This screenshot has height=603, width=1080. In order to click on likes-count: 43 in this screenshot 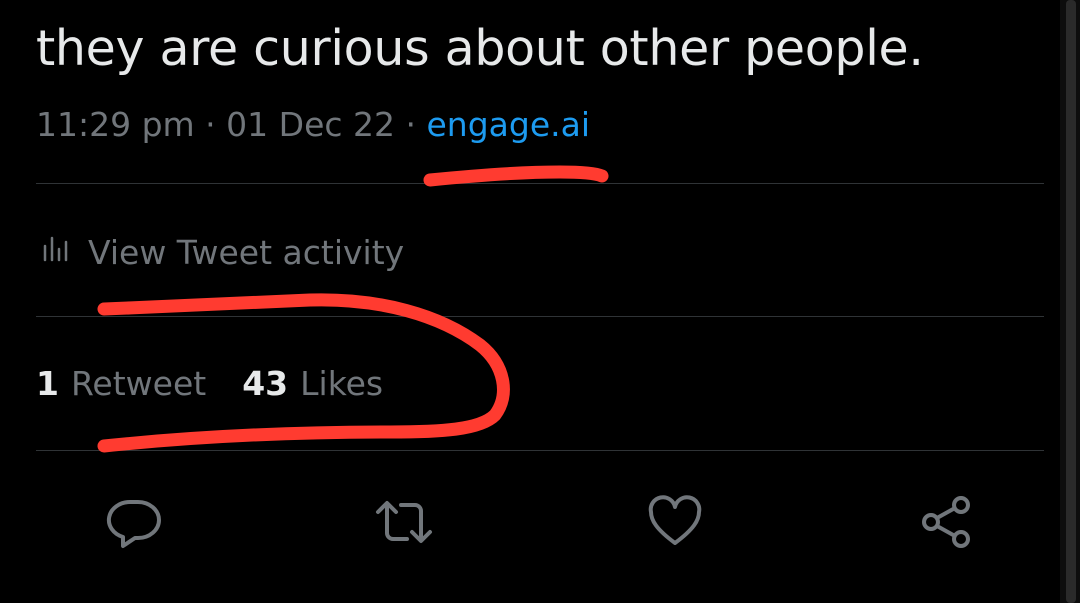, I will do `click(265, 383)`.